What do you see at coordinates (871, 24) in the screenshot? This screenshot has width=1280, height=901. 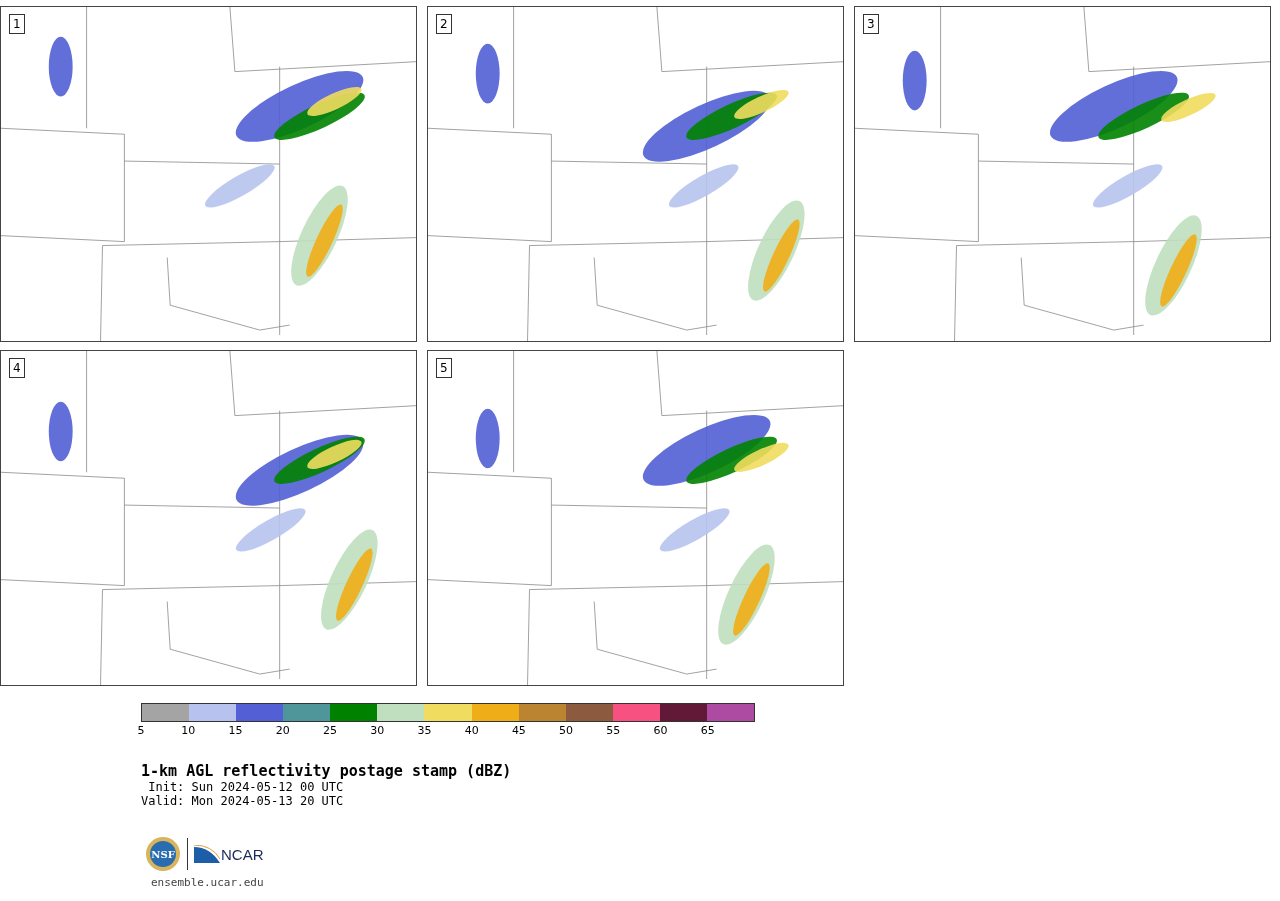 I see `panel-number: 3` at bounding box center [871, 24].